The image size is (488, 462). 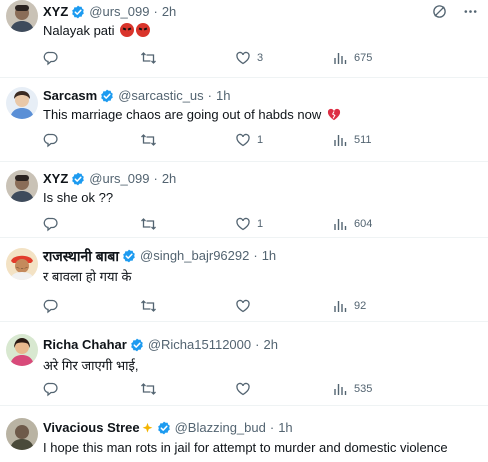 I want to click on views-button: 675, so click(x=352, y=58).